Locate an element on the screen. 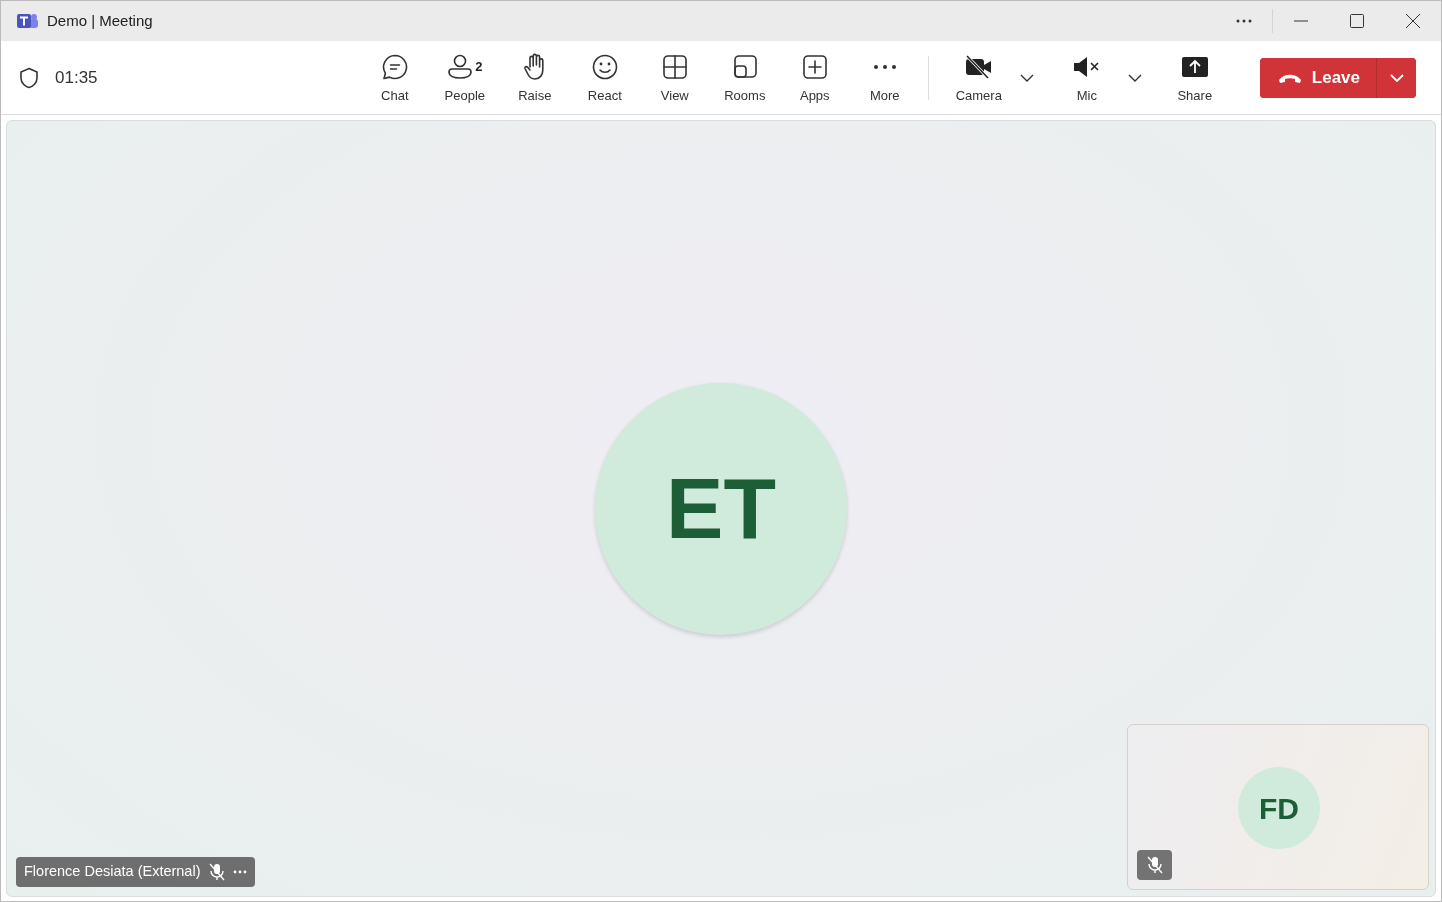 The image size is (1442, 902). more-button: More is located at coordinates (884, 77).